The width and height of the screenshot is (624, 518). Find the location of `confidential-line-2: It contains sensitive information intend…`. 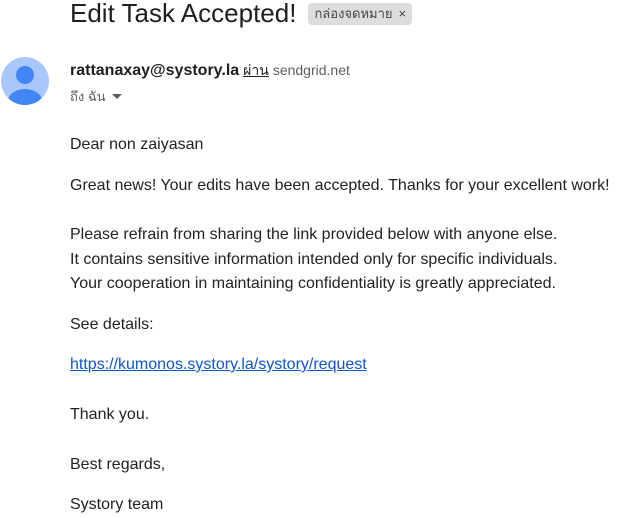

confidential-line-2: It contains sensitive information intend… is located at coordinates (314, 259).